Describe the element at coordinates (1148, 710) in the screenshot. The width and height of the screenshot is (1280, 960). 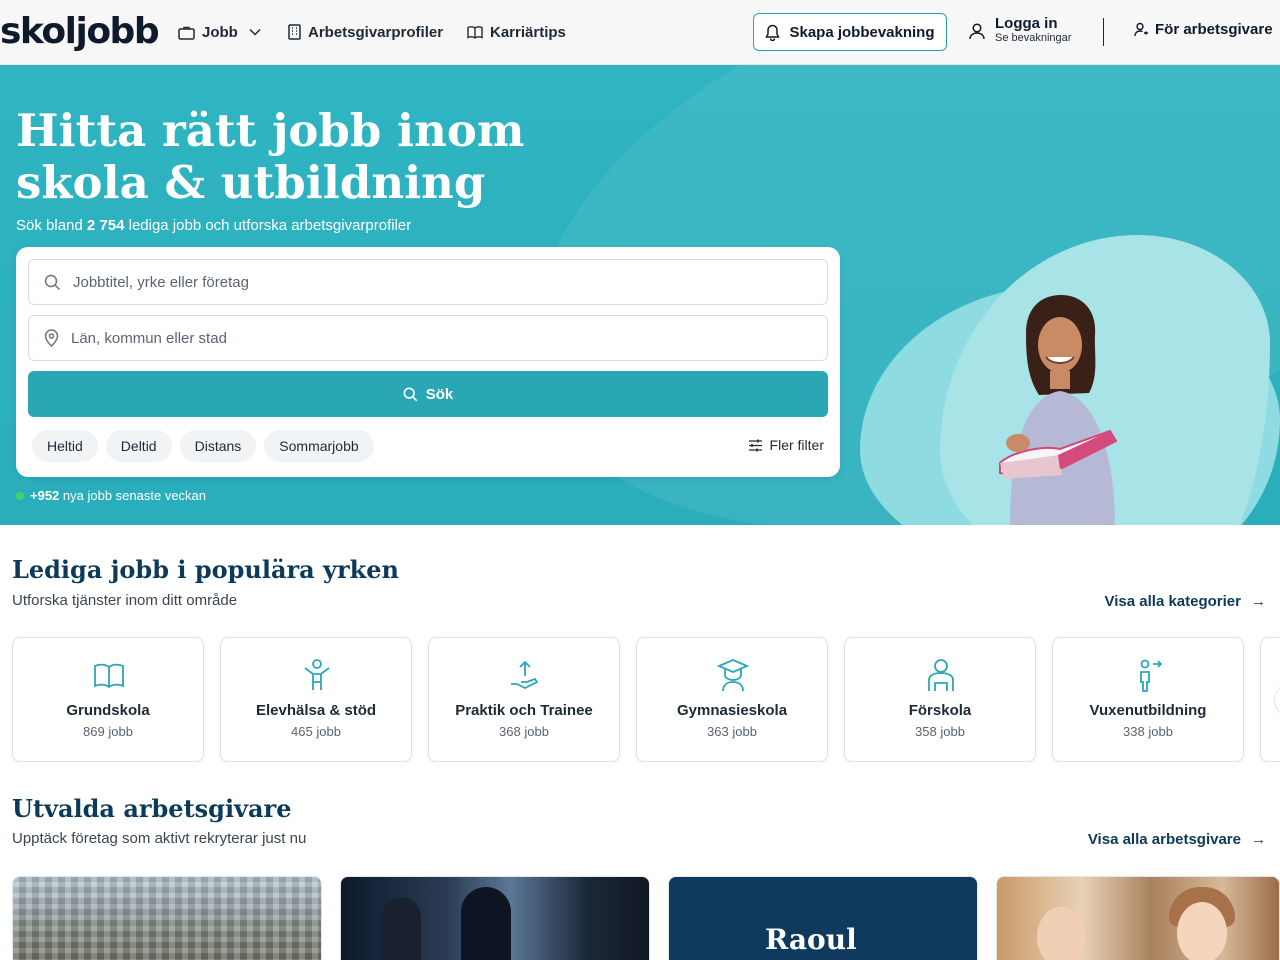
I see `category-name: Vuxenutbildning` at that location.